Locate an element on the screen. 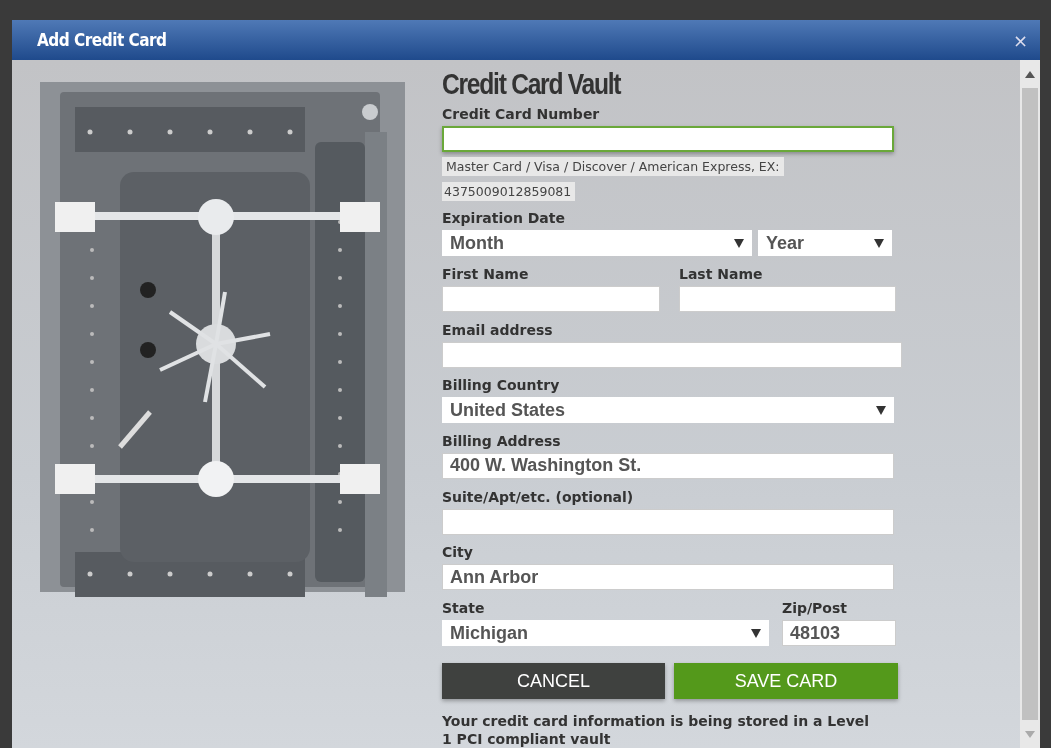  field-label: State is located at coordinates (463, 608).